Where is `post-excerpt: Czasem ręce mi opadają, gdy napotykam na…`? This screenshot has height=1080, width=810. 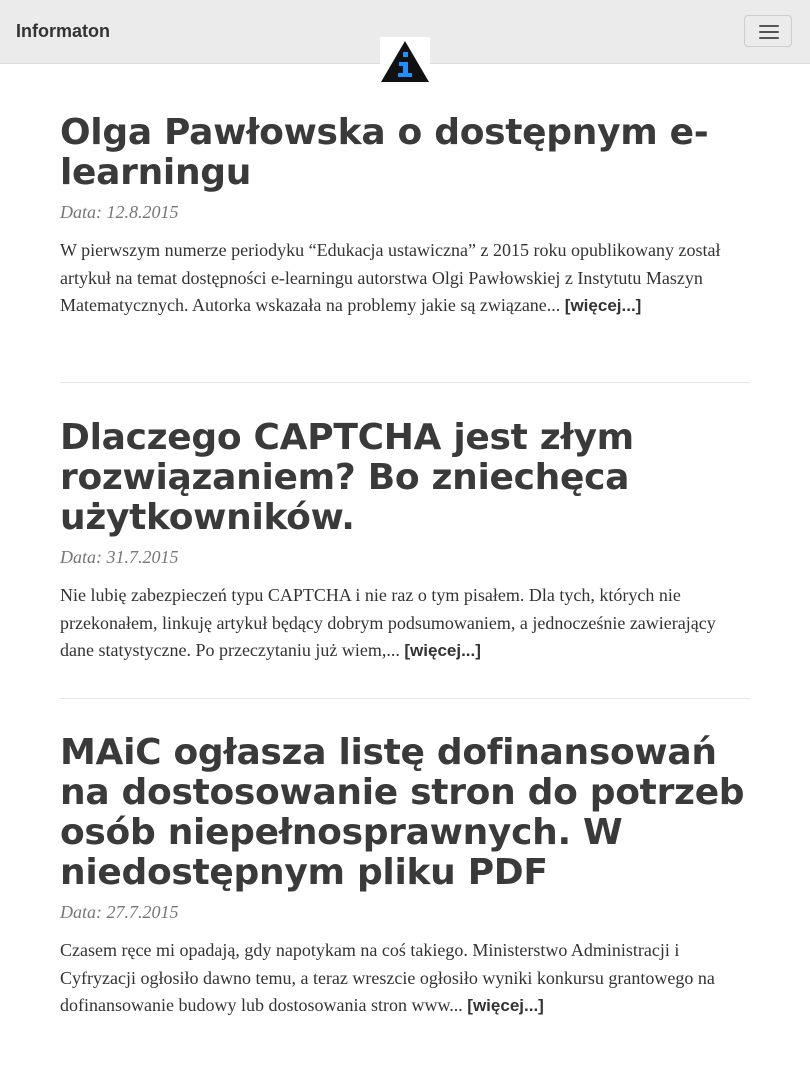 post-excerpt: Czasem ręce mi opadają, gdy napotykam na… is located at coordinates (405, 978).